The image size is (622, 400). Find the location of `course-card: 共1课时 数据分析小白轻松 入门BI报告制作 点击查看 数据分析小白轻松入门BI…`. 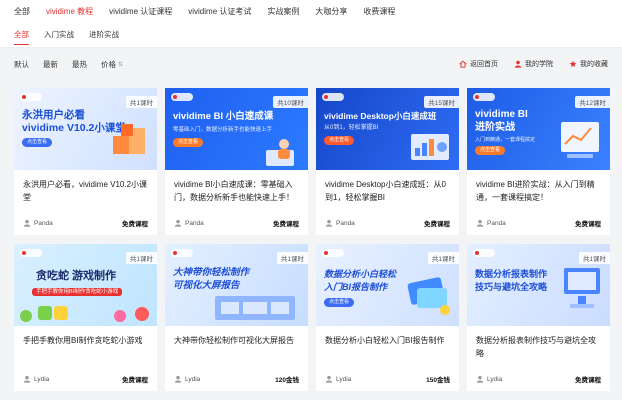

course-card: 共1课时 数据分析小白轻松 入门BI报告制作 点击查看 数据分析小白轻松入门BI… is located at coordinates (387, 317).